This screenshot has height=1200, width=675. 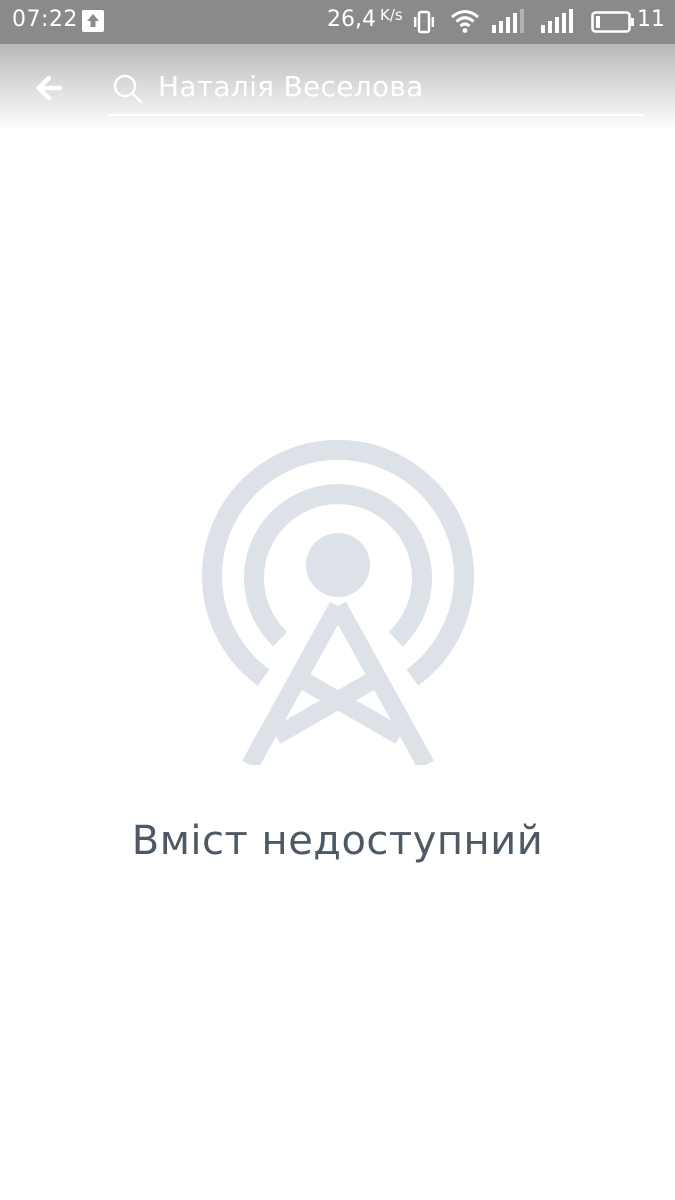 I want to click on search-icon, so click(x=128, y=89).